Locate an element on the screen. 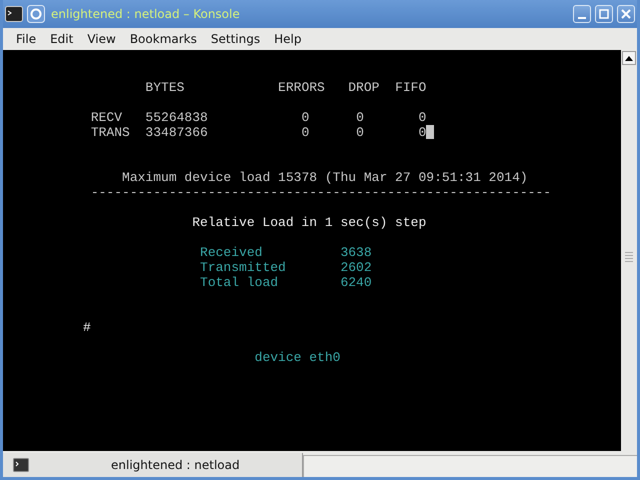  device-label: device eth0 is located at coordinates (297, 357).